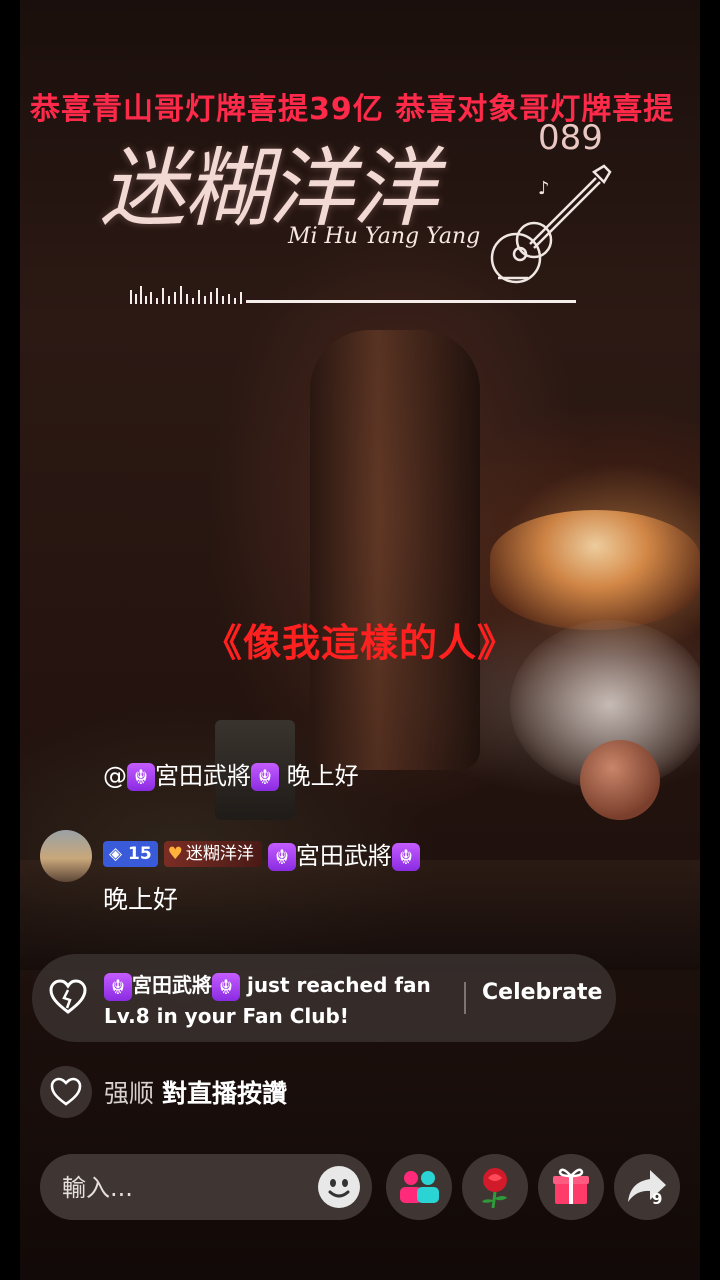  I want to click on mention-prefix: @, so click(115, 776).